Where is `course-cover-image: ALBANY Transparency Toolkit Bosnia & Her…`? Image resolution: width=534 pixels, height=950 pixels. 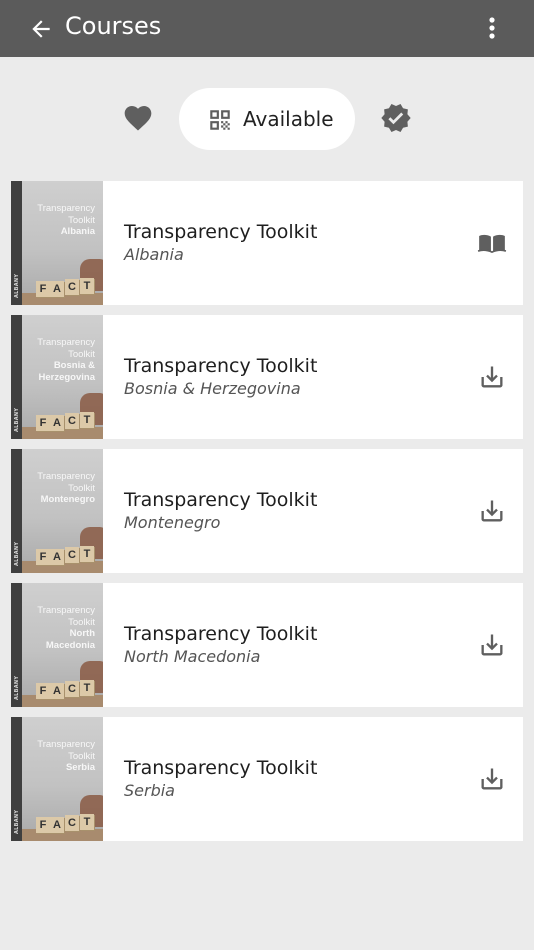 course-cover-image: ALBANY Transparency Toolkit Bosnia & Her… is located at coordinates (57, 377).